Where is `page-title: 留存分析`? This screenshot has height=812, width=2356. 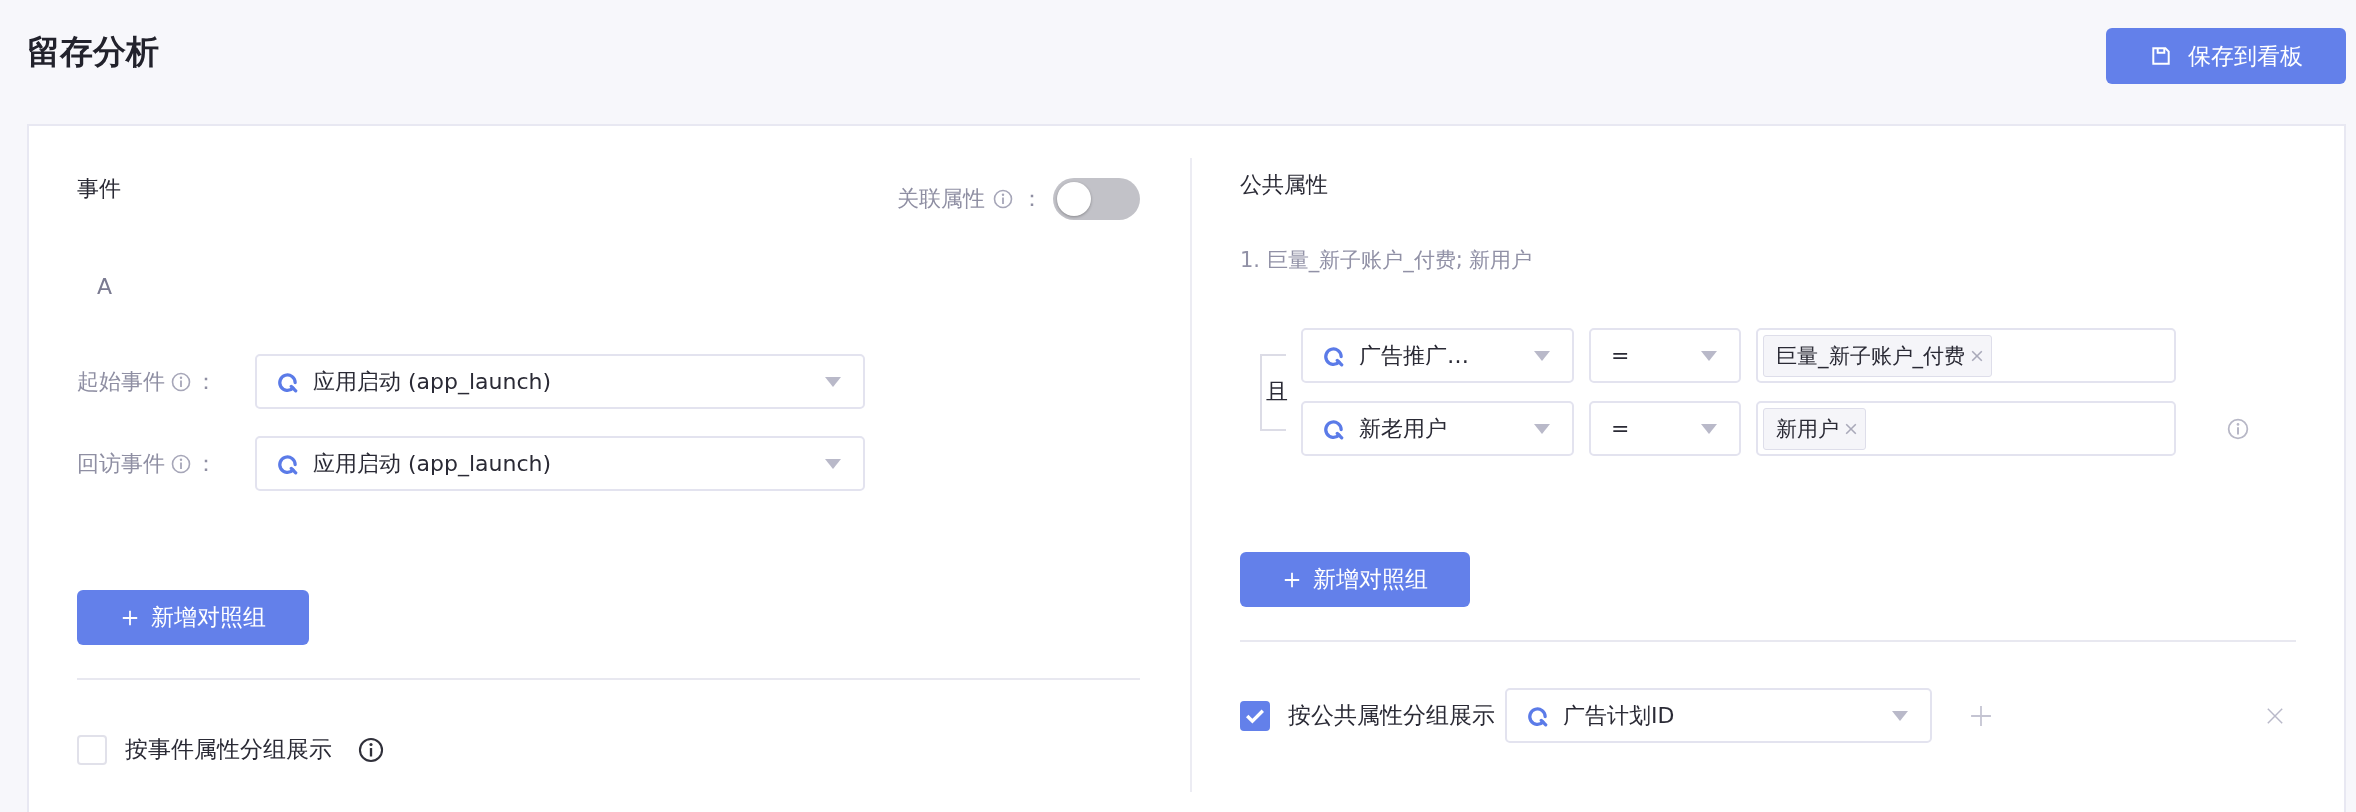 page-title: 留存分析 is located at coordinates (93, 52).